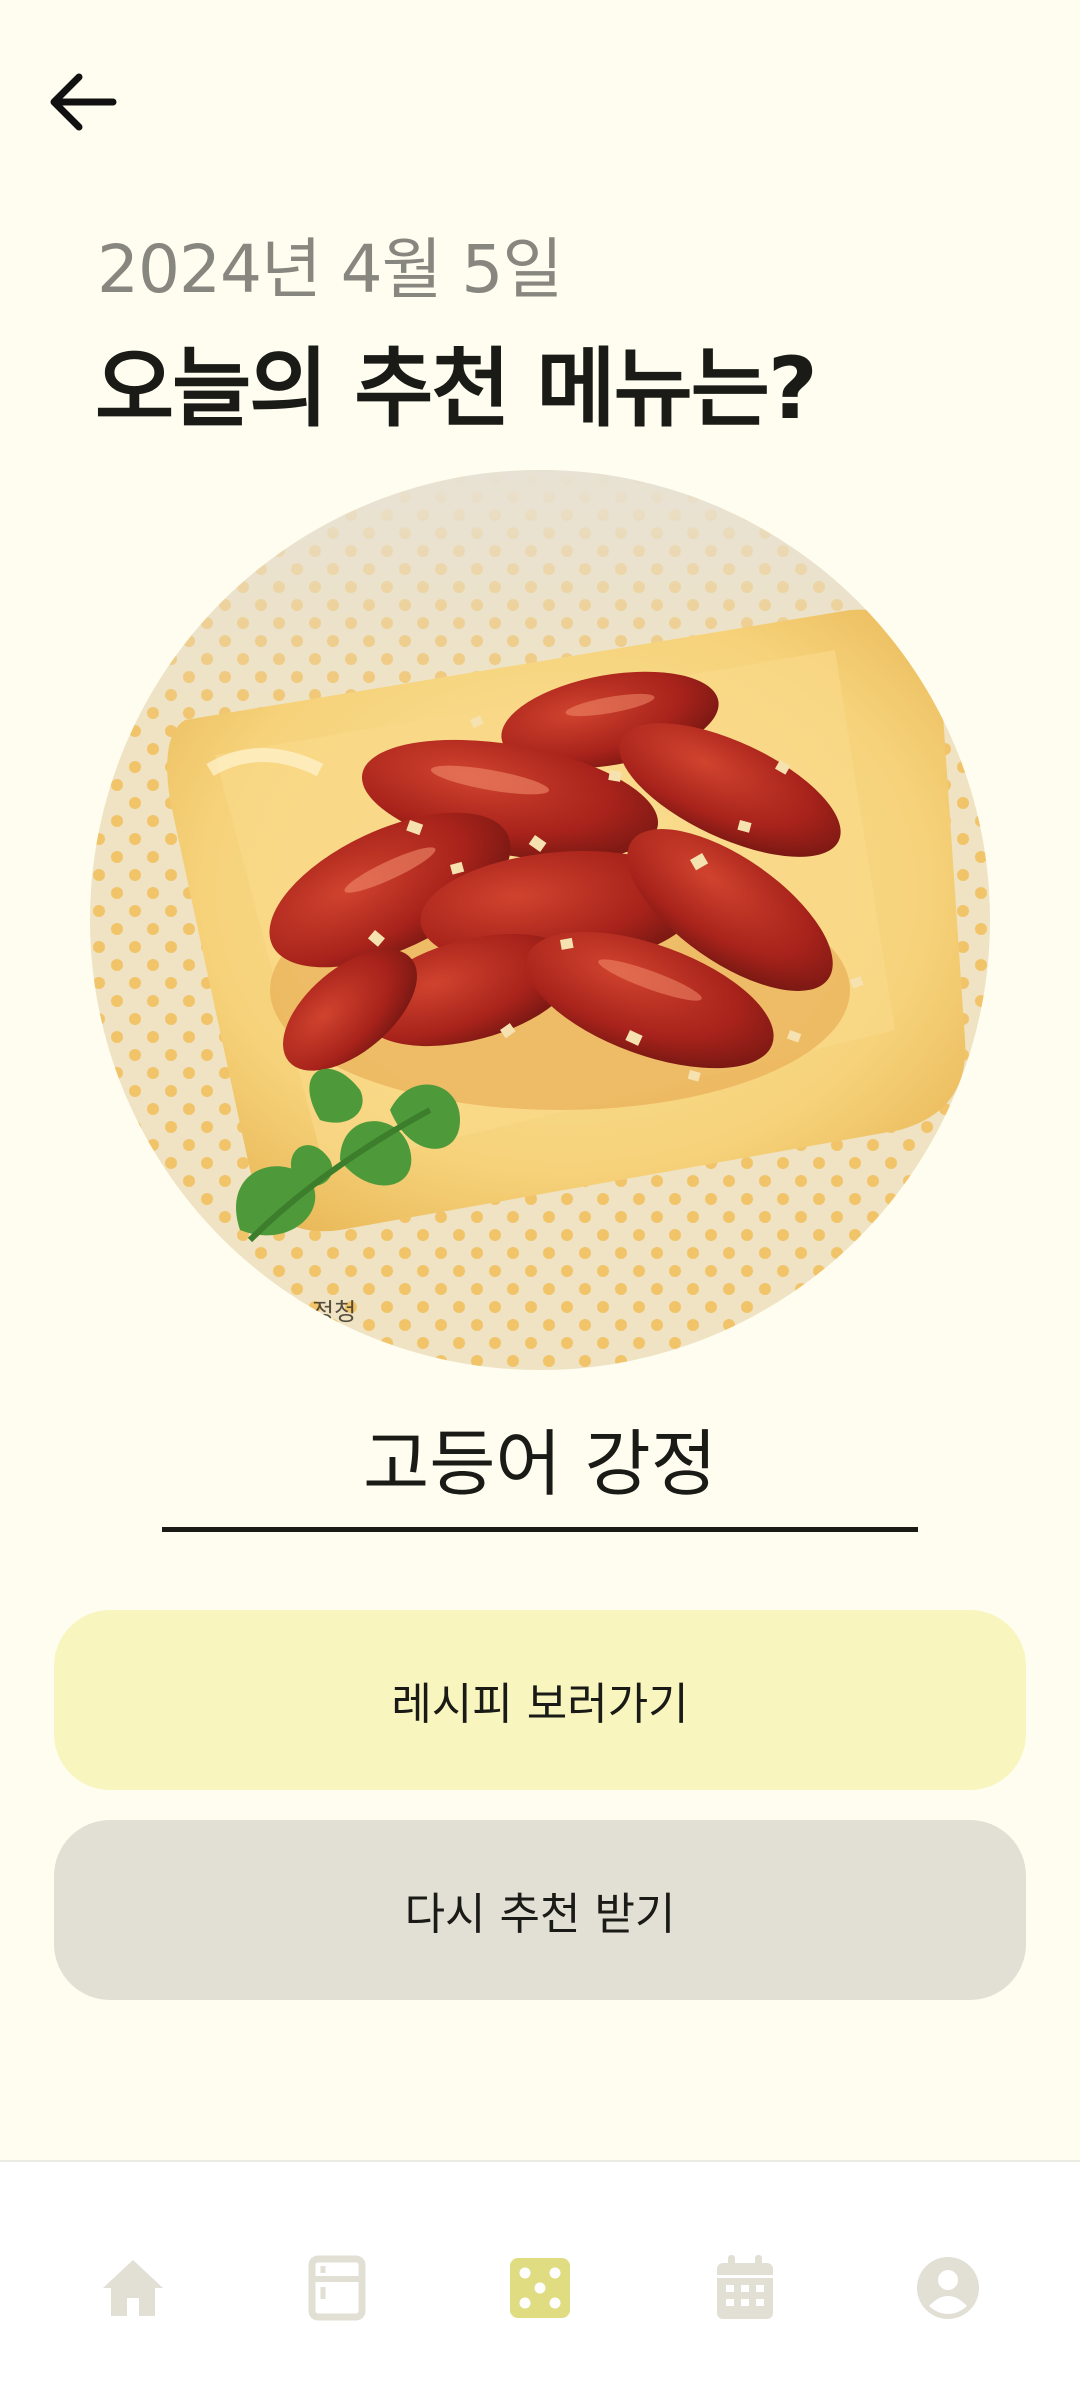  What do you see at coordinates (330, 269) in the screenshot?
I see `date-label: 2024년 4월 5일` at bounding box center [330, 269].